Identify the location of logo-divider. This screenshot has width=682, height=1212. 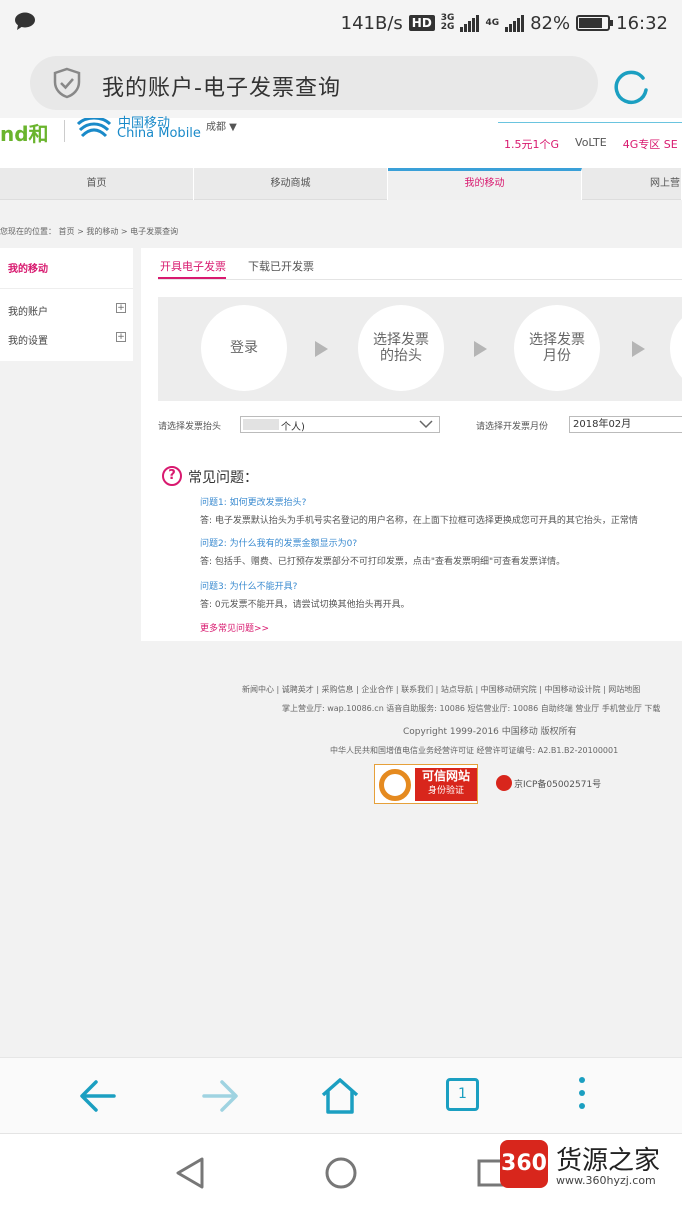
(64, 131).